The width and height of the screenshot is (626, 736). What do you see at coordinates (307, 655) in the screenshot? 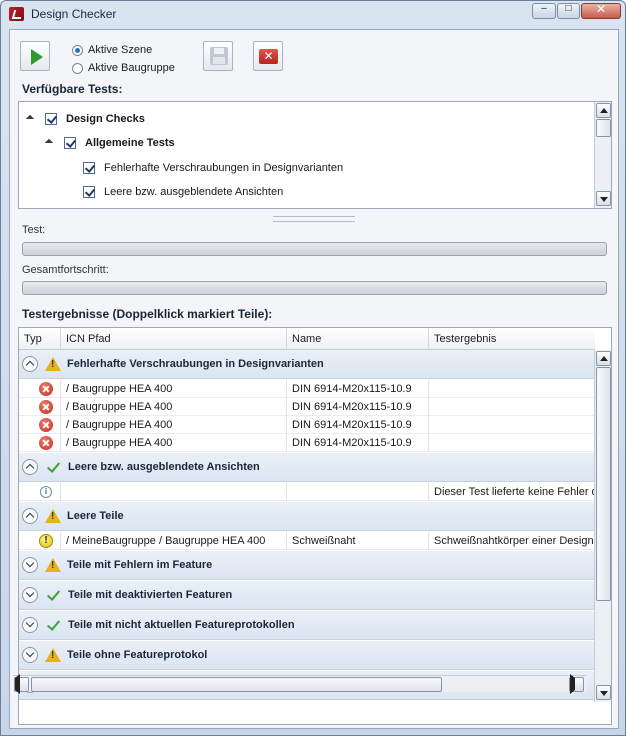
I see `result-group: Teile ohne Featureprotokol` at bounding box center [307, 655].